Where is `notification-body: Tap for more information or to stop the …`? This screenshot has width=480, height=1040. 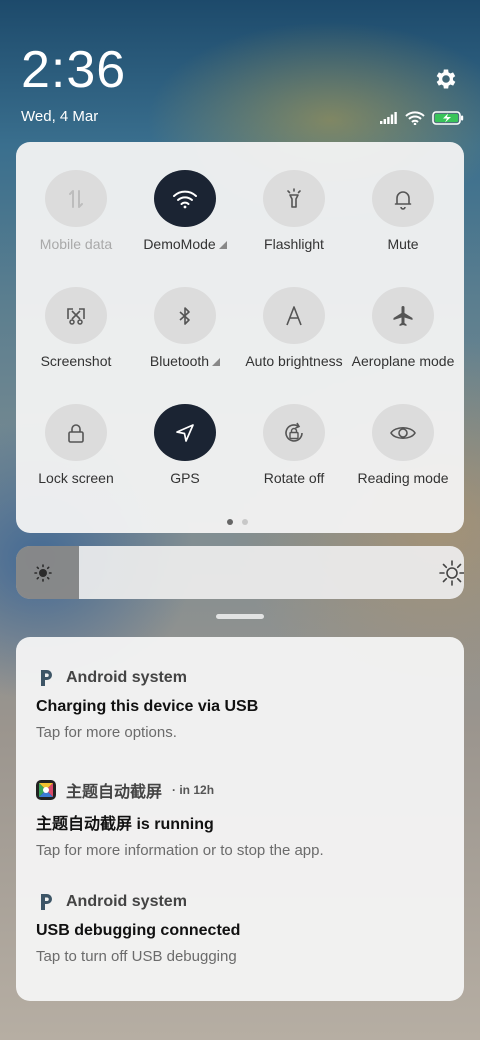 notification-body: Tap for more information or to stop the … is located at coordinates (180, 850).